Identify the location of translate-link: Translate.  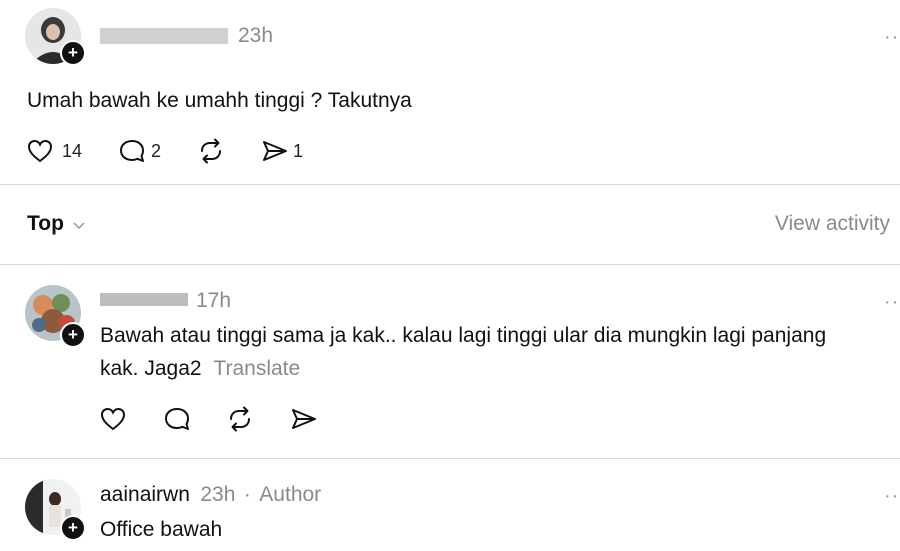
(256, 368).